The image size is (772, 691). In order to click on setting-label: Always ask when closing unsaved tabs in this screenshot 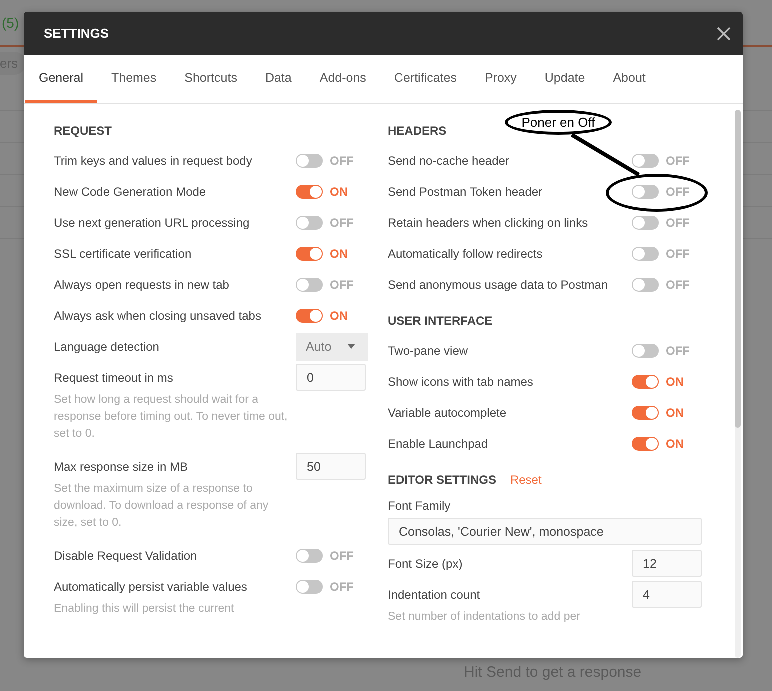, I will do `click(158, 315)`.